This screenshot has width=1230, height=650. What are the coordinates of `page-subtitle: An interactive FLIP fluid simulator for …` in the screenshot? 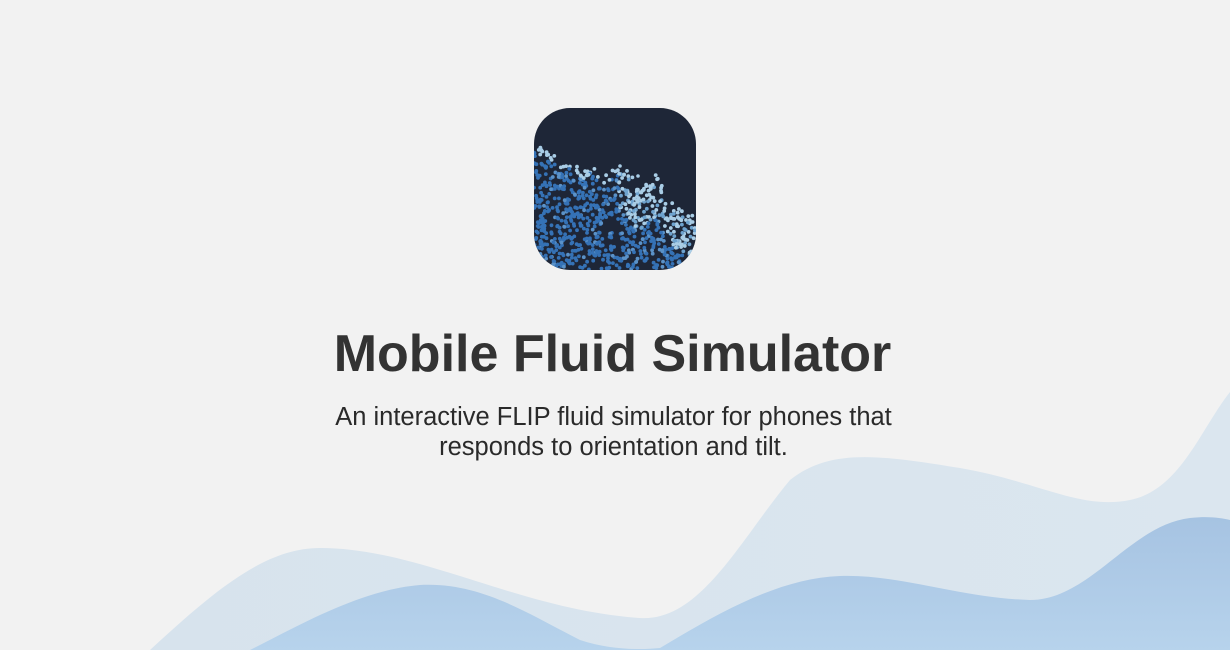 It's located at (613, 432).